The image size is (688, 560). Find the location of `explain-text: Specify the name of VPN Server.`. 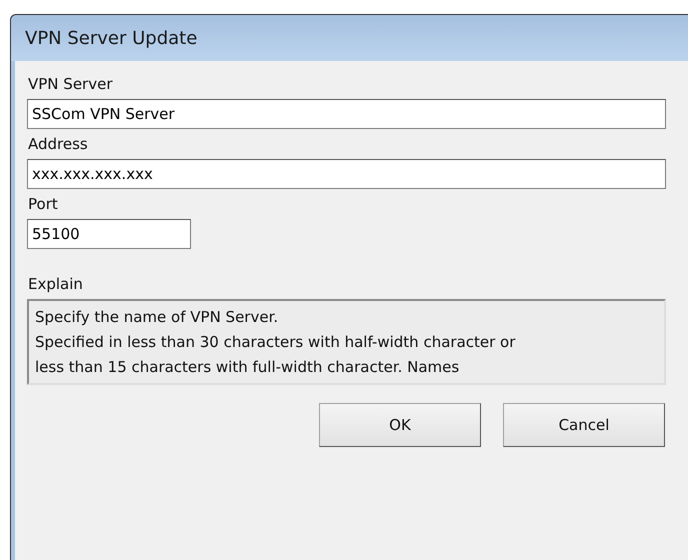

explain-text: Specify the name of VPN Server. is located at coordinates (156, 317).